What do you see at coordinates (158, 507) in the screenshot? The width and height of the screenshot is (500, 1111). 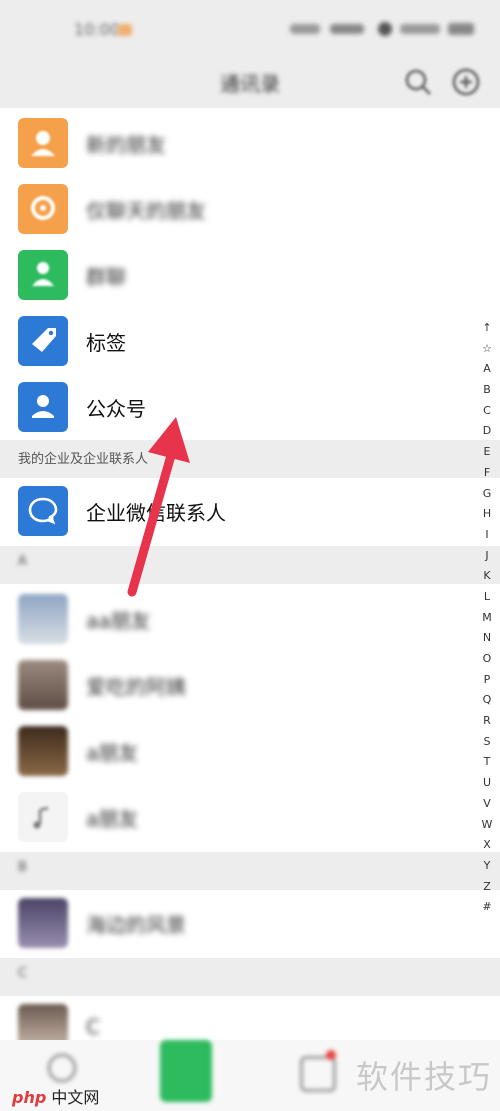 I see `annotation-arrow` at bounding box center [158, 507].